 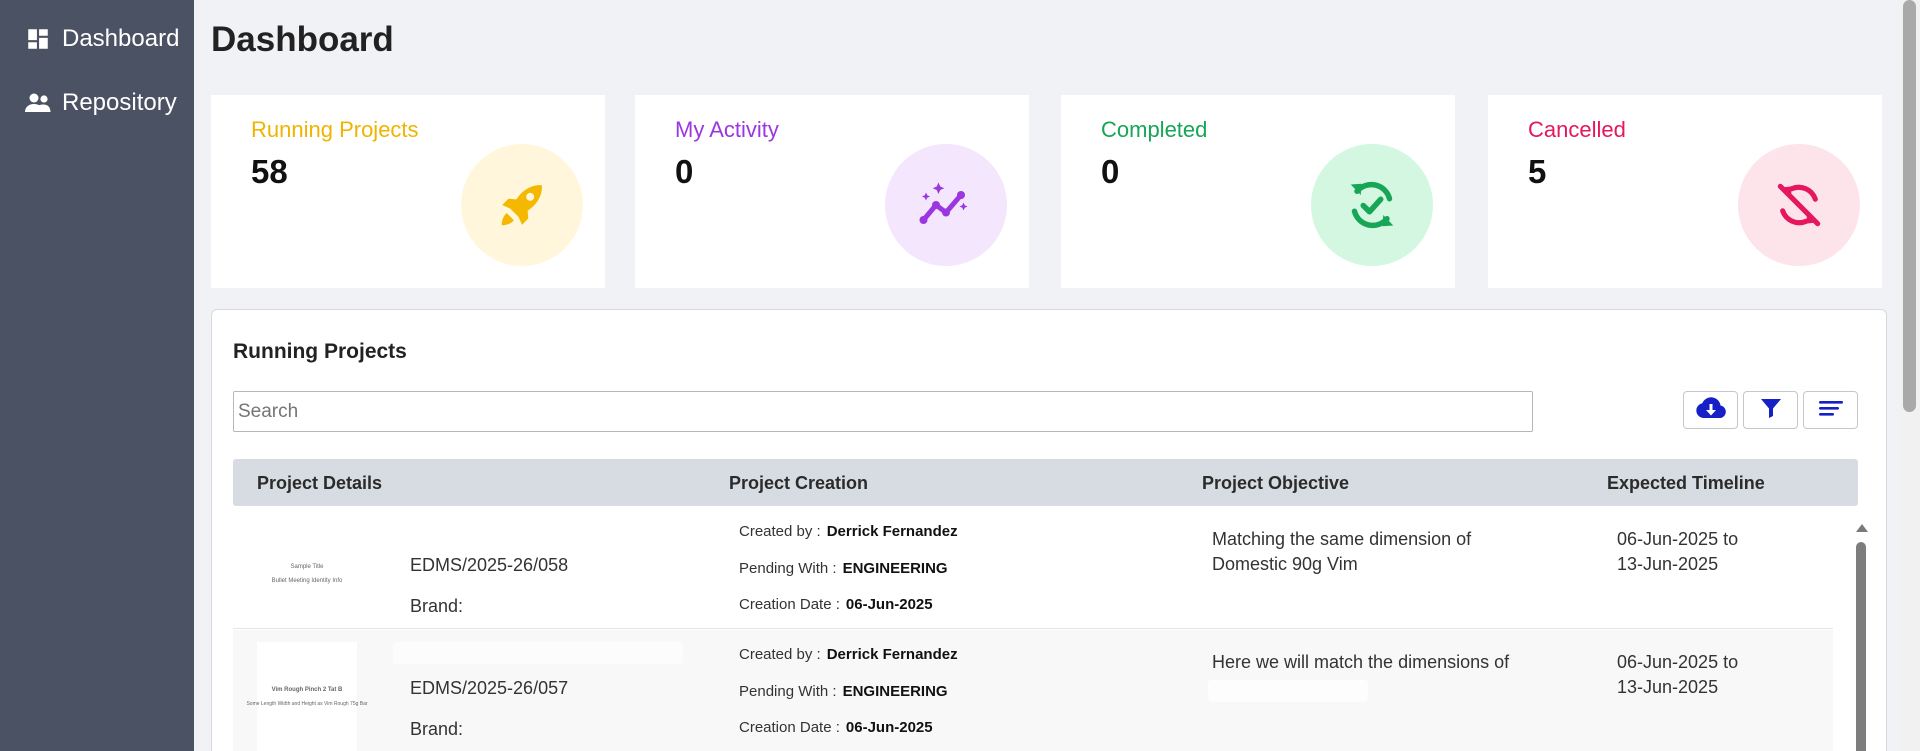 I want to click on stat-card-label: My Activity, so click(x=727, y=129).